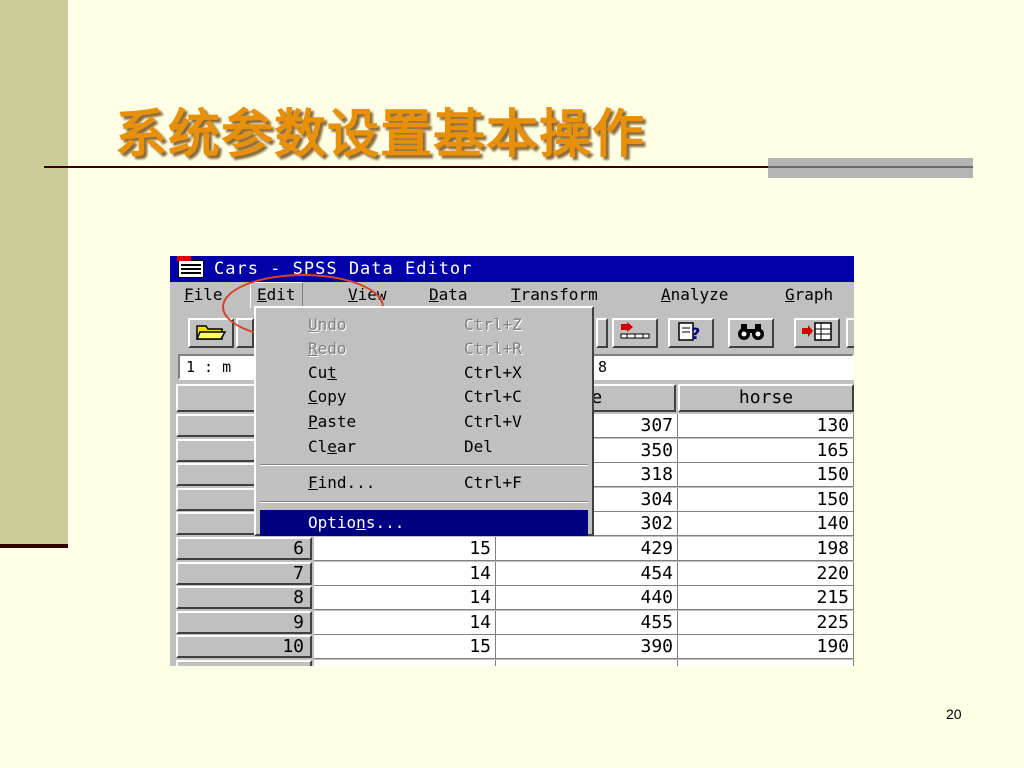 The width and height of the screenshot is (1024, 768). I want to click on menu-item-clear: Clear Del, so click(424, 447).